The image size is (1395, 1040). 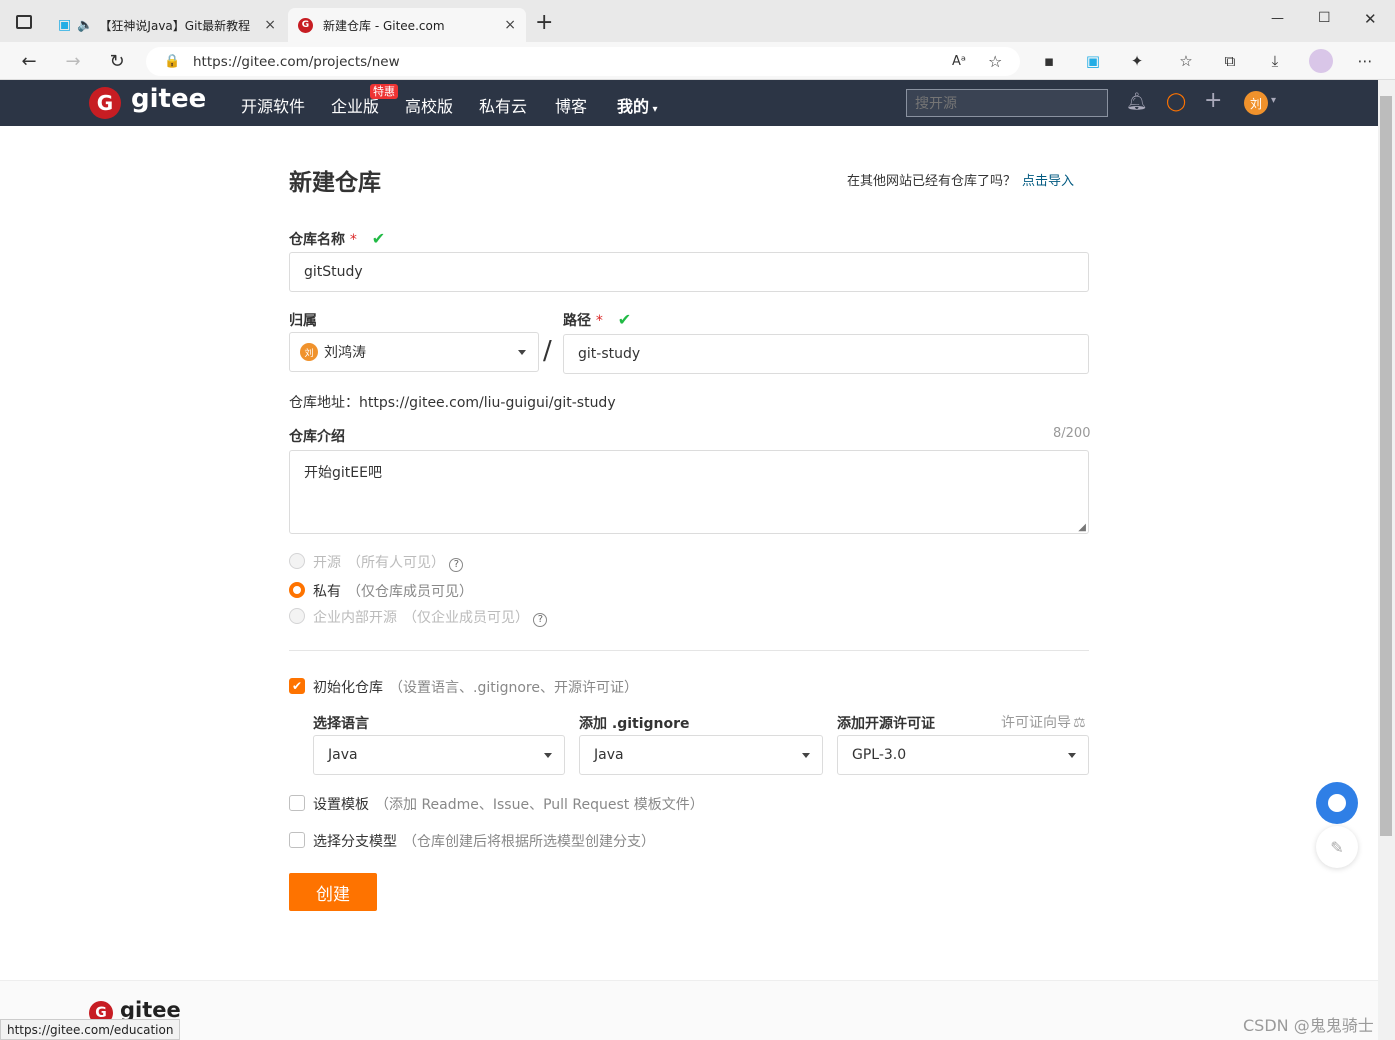 What do you see at coordinates (1337, 803) in the screenshot?
I see `chat-bubble-icon` at bounding box center [1337, 803].